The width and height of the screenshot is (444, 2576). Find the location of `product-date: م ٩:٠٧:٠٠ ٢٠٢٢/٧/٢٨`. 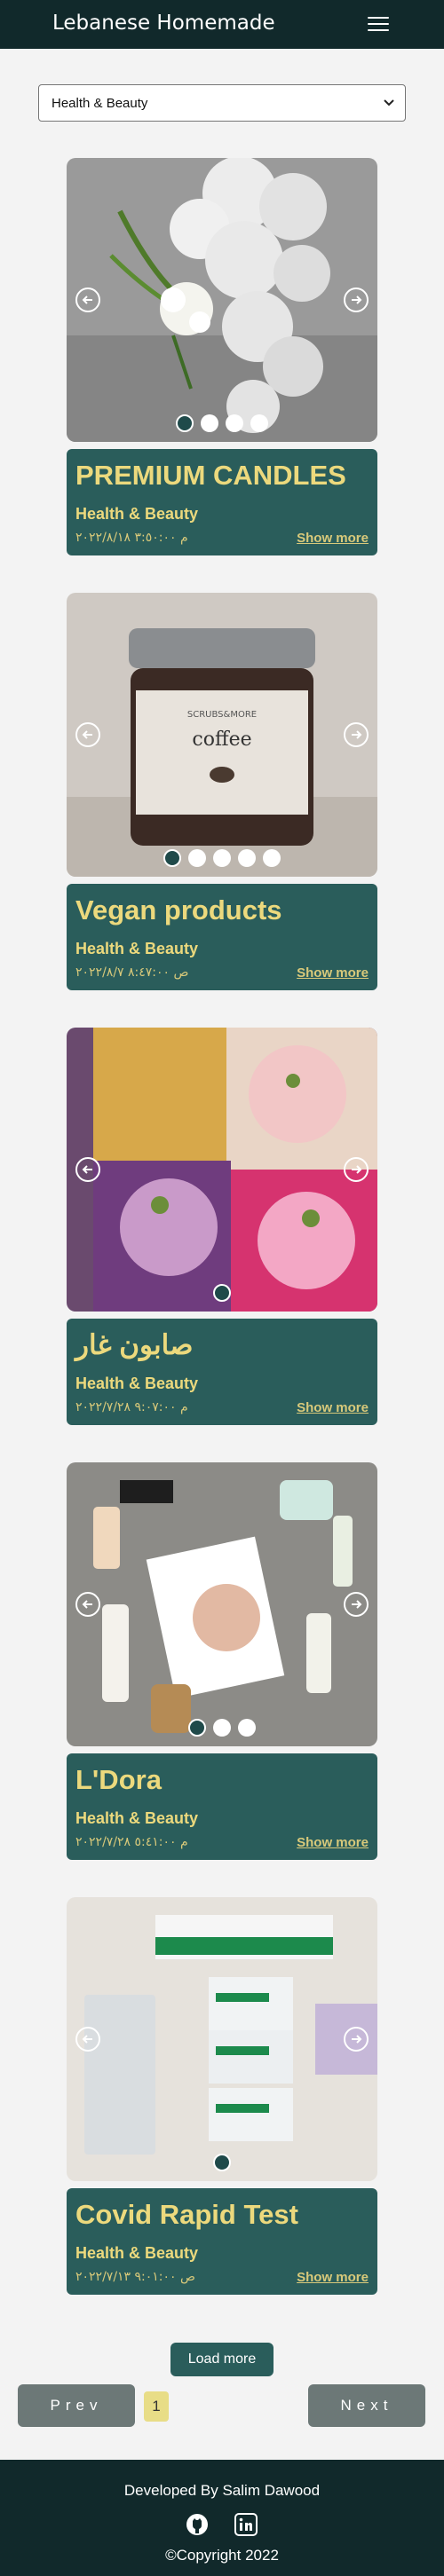

product-date: م ٩:٠٧:٠٠ ٢٠٢٢/٧/٢٨ is located at coordinates (131, 1407).